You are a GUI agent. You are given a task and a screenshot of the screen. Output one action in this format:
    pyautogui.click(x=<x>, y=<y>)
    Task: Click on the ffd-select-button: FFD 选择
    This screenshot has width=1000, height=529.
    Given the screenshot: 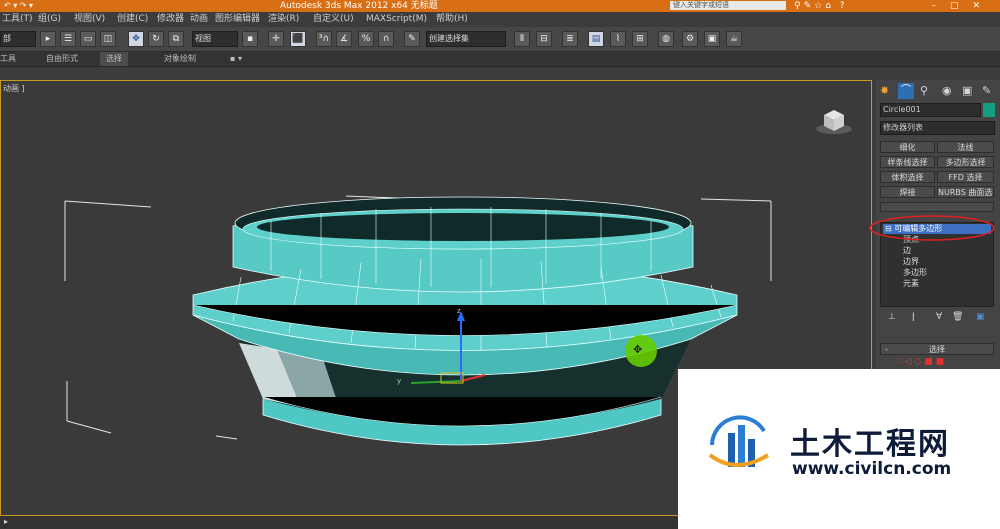 What is the action you would take?
    pyautogui.click(x=965, y=177)
    